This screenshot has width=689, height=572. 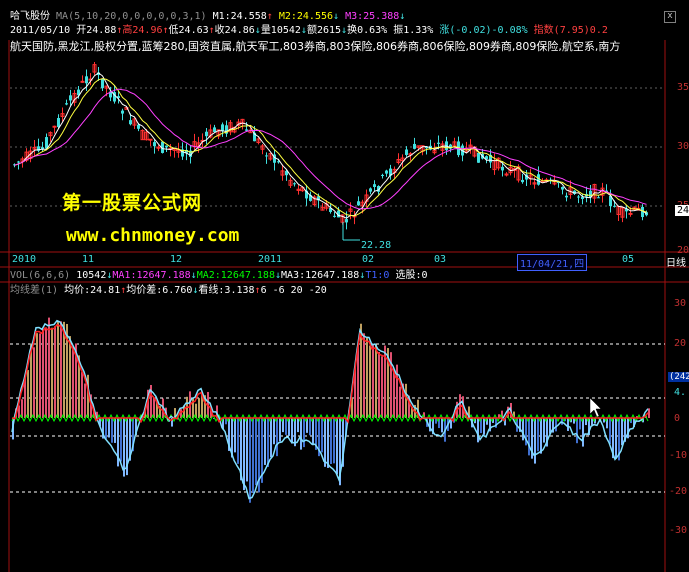 What do you see at coordinates (676, 261) in the screenshot?
I see `period-label: 日线` at bounding box center [676, 261].